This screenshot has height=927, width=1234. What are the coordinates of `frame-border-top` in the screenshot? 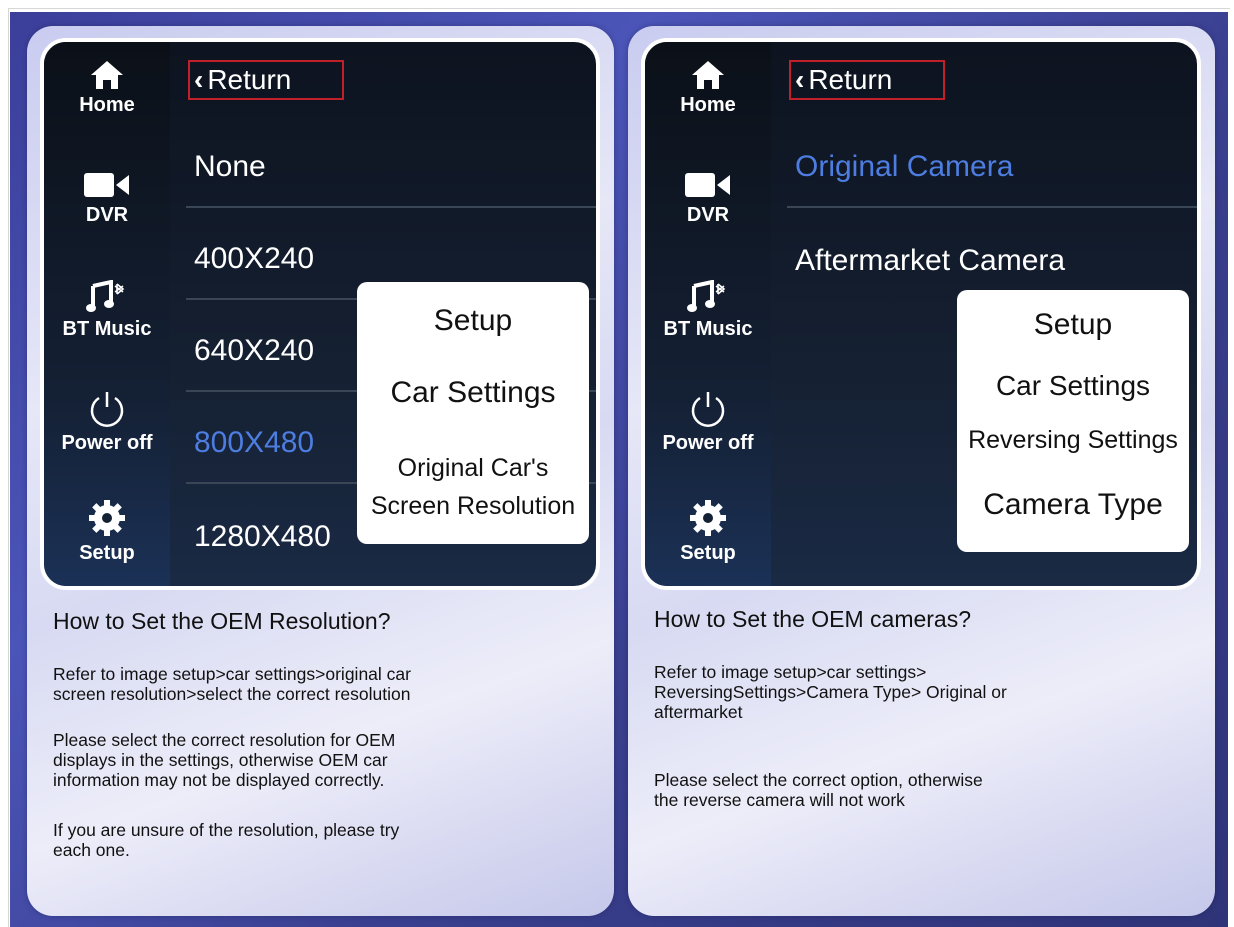 It's located at (619, 8).